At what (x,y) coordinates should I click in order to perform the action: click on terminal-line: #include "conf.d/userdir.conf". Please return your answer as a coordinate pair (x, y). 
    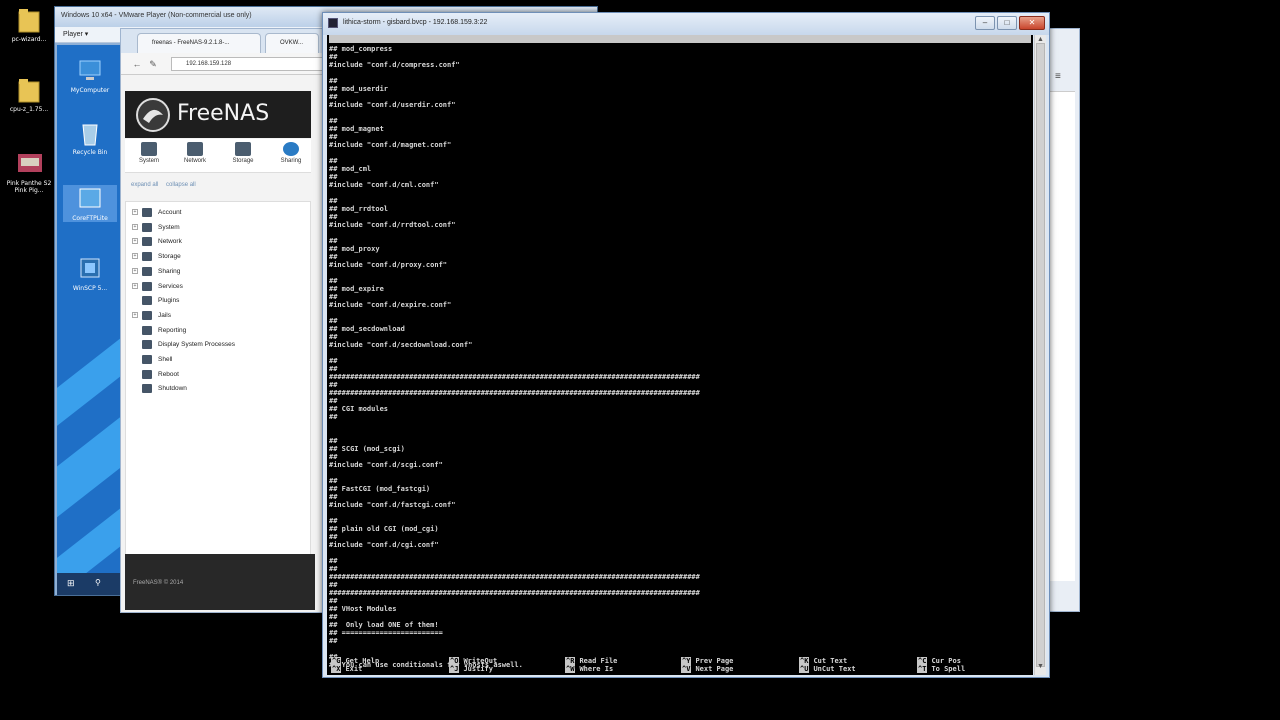
    Looking at the image, I should click on (392, 105).